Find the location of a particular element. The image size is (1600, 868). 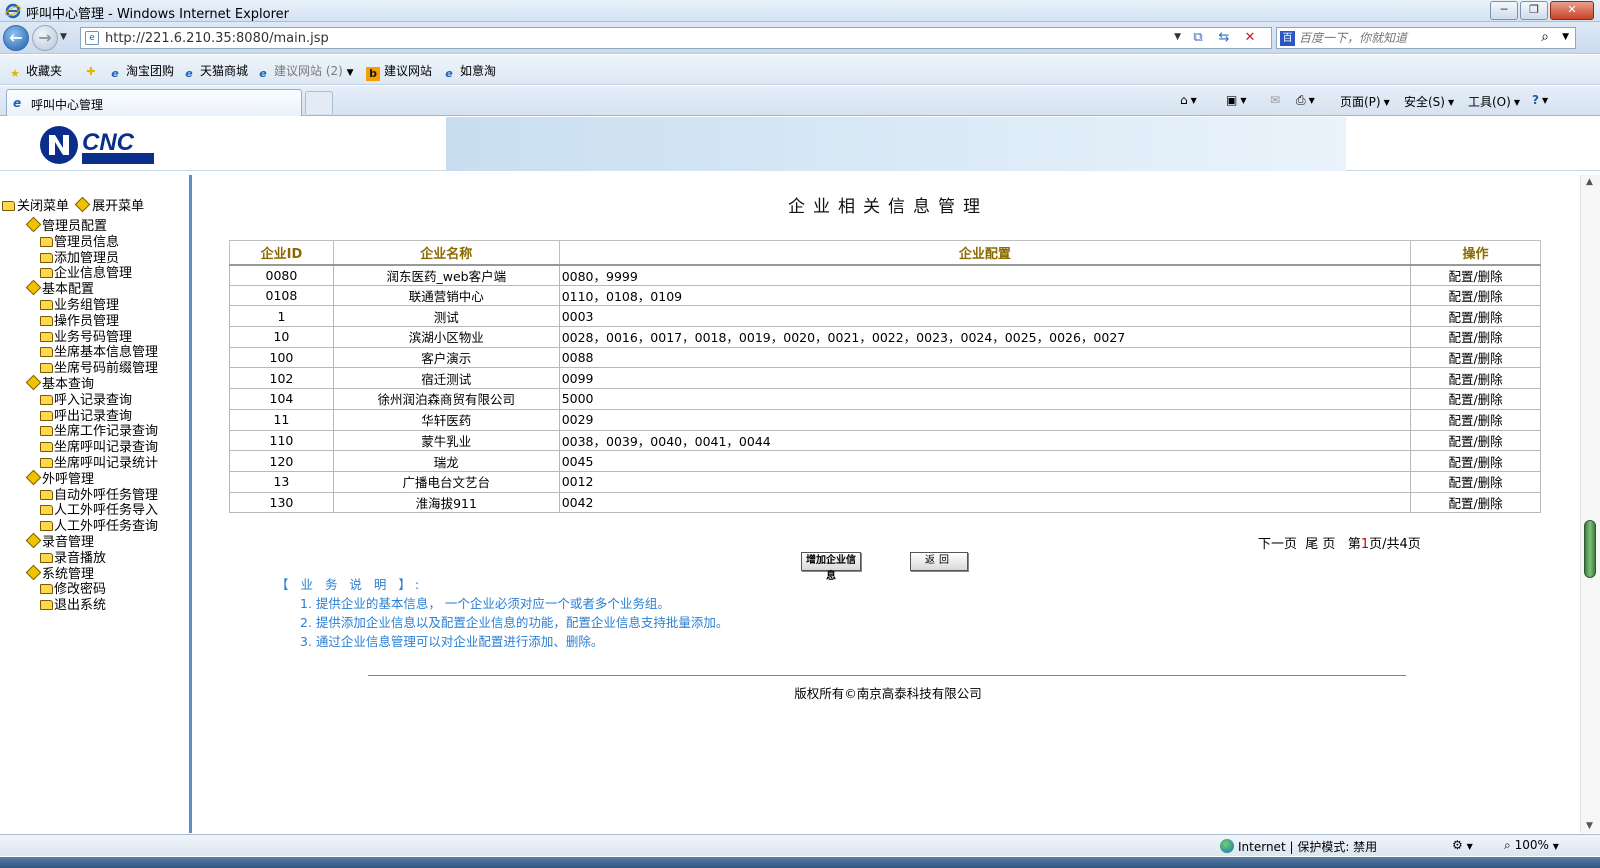

sidebar-group: 录音管理 is located at coordinates (91, 541).